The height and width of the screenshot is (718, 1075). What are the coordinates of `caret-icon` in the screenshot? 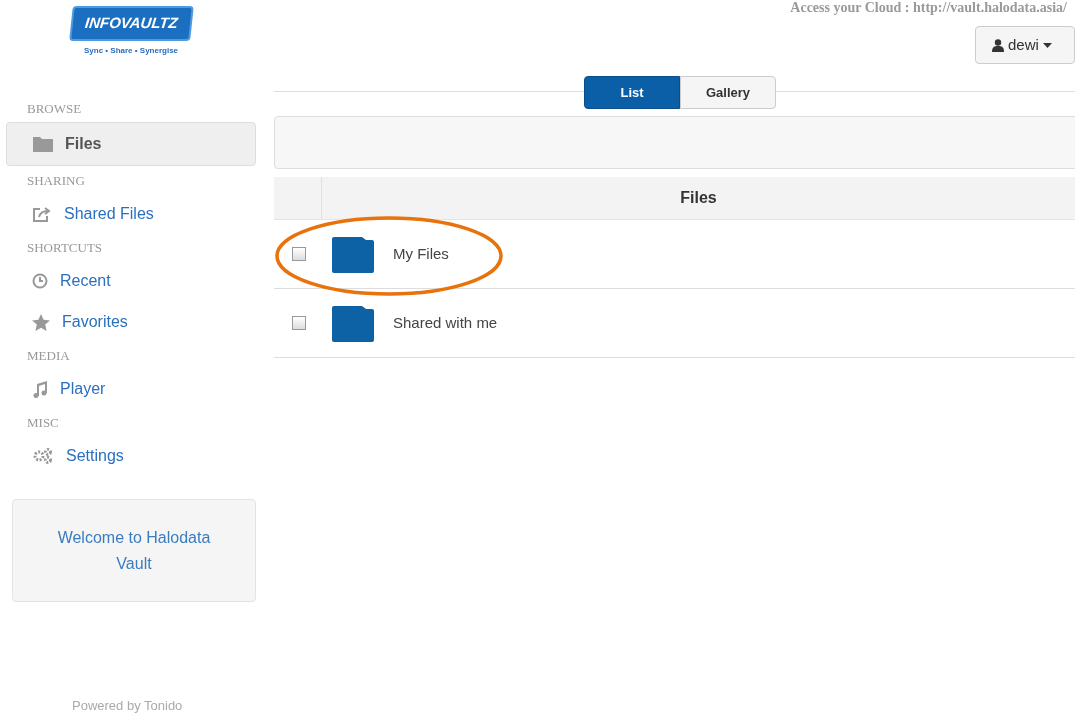 It's located at (1047, 45).